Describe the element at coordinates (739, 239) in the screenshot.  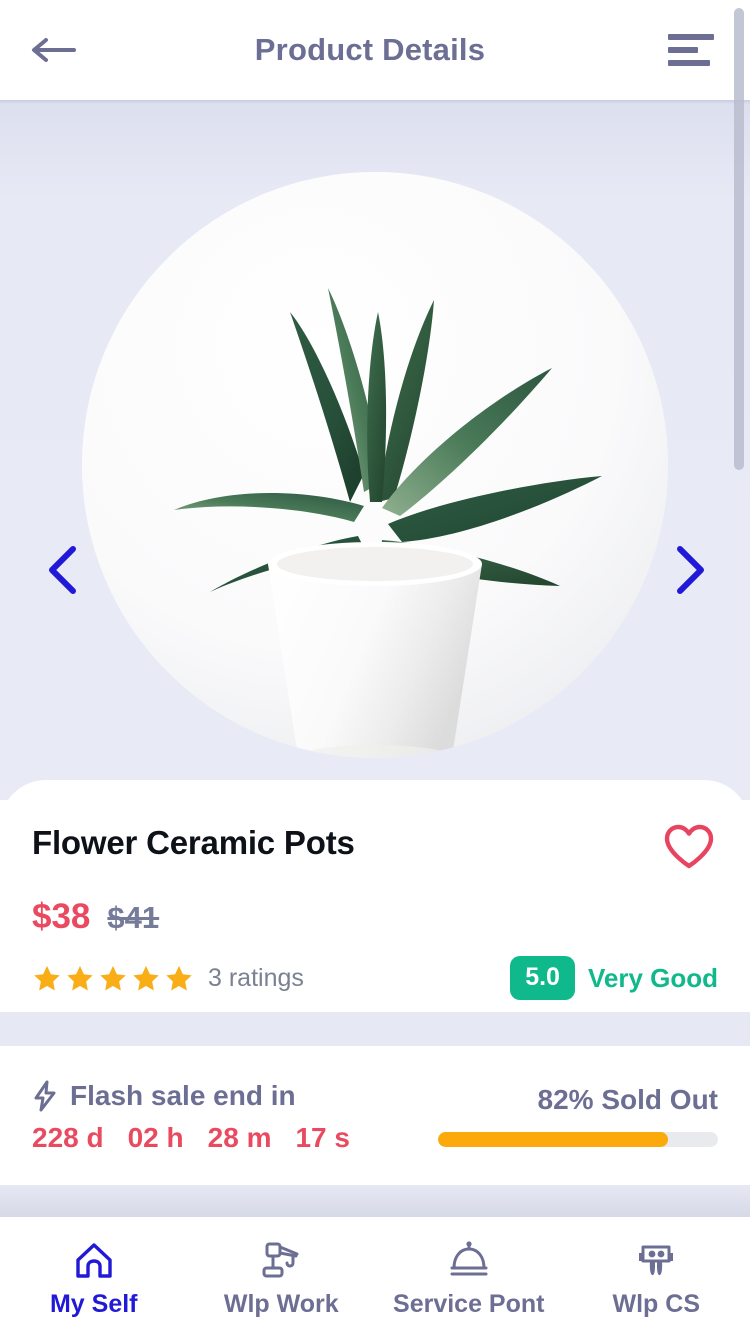
I see `vertical-scrollbar` at that location.